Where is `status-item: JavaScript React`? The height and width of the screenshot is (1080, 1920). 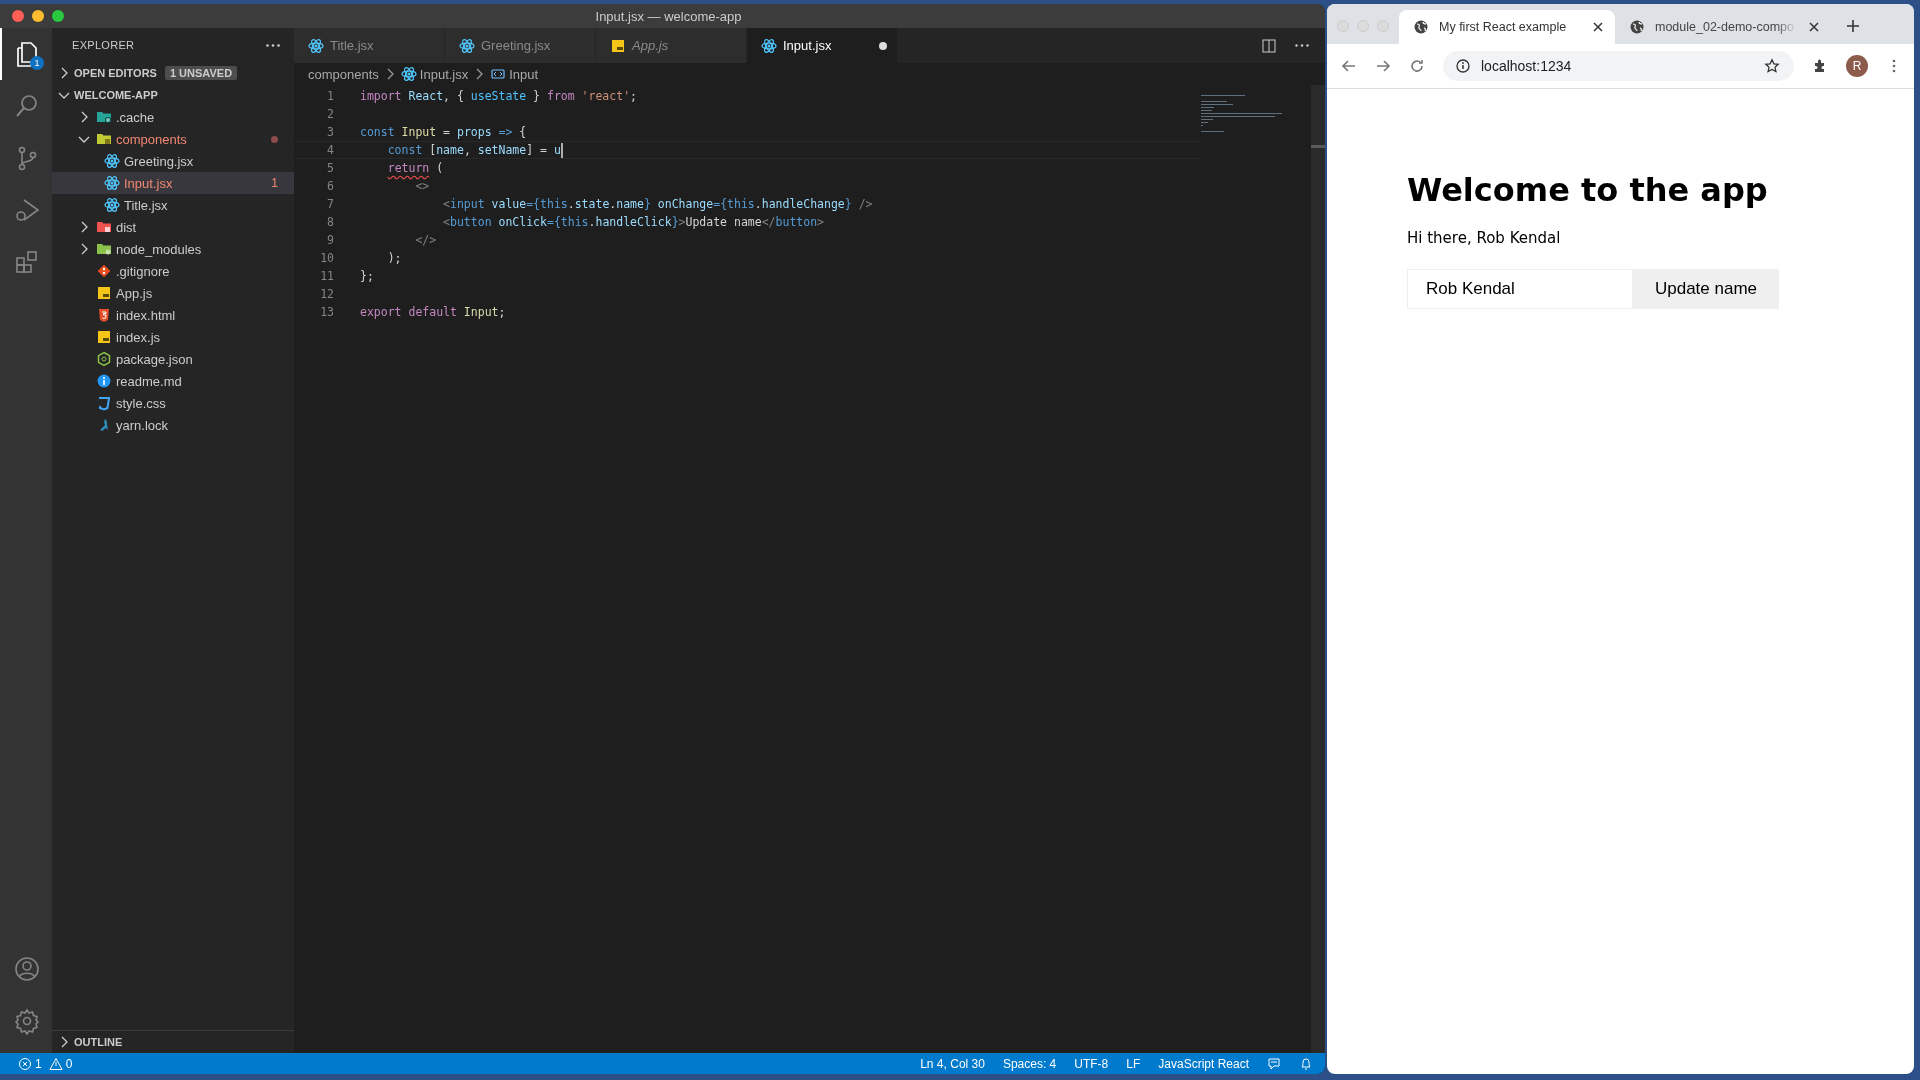 status-item: JavaScript React is located at coordinates (1203, 1063).